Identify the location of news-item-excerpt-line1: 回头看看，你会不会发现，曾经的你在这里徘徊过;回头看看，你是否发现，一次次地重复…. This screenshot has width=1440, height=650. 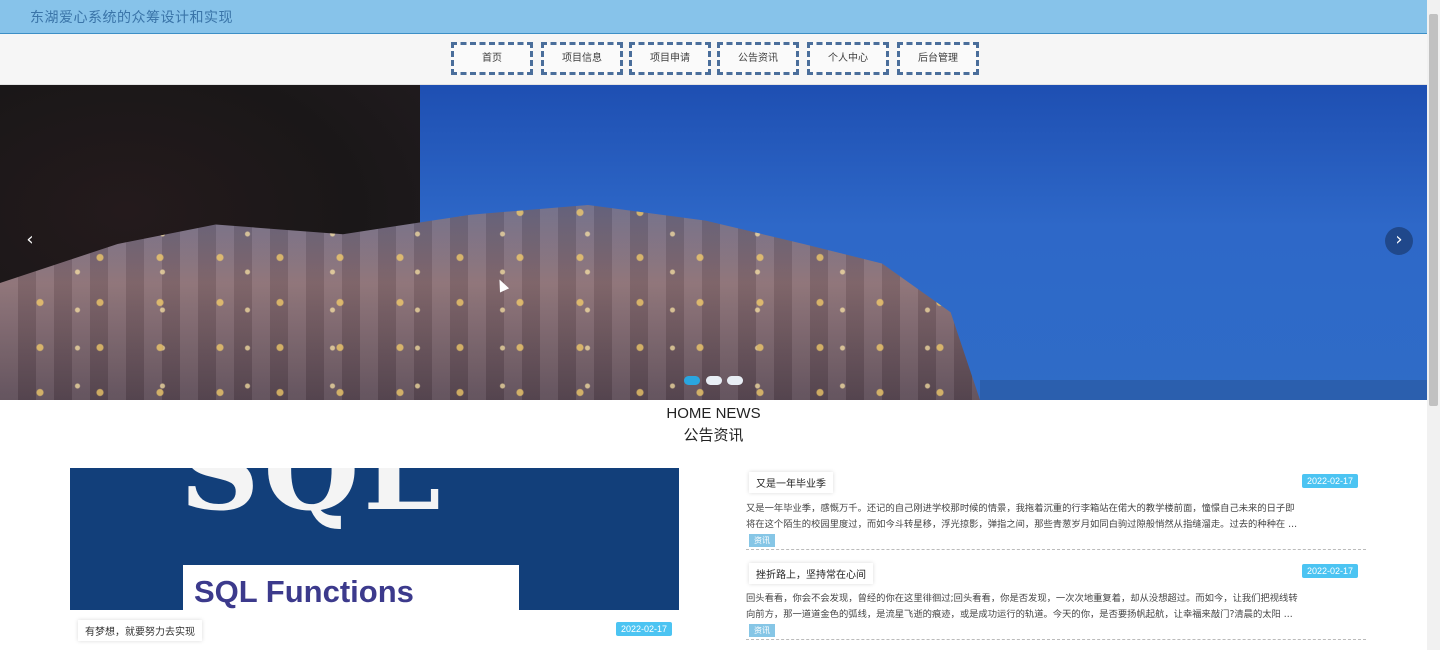
(1022, 598).